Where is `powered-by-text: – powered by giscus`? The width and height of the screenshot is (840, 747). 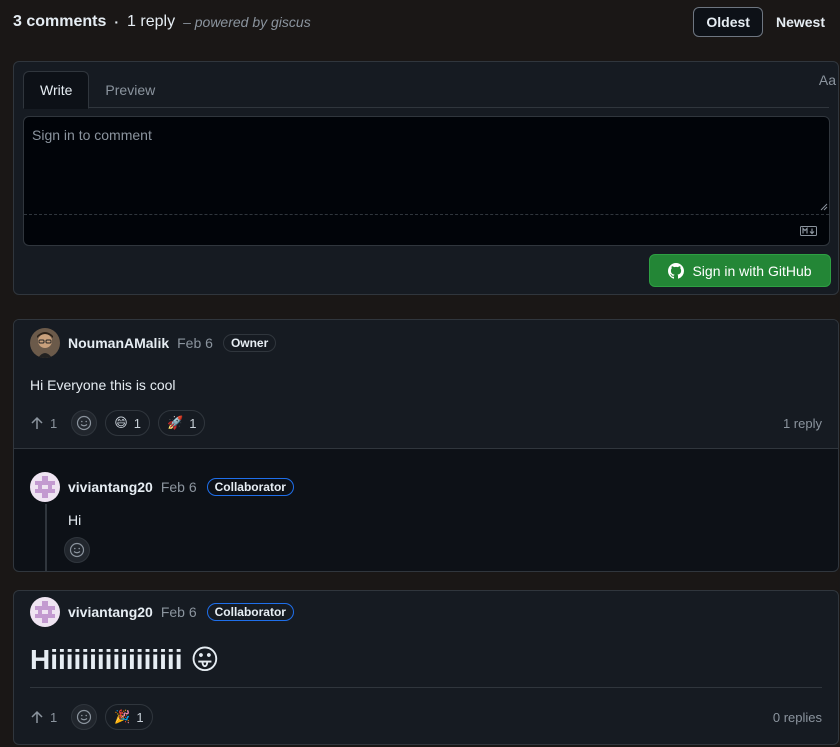 powered-by-text: – powered by giscus is located at coordinates (247, 22).